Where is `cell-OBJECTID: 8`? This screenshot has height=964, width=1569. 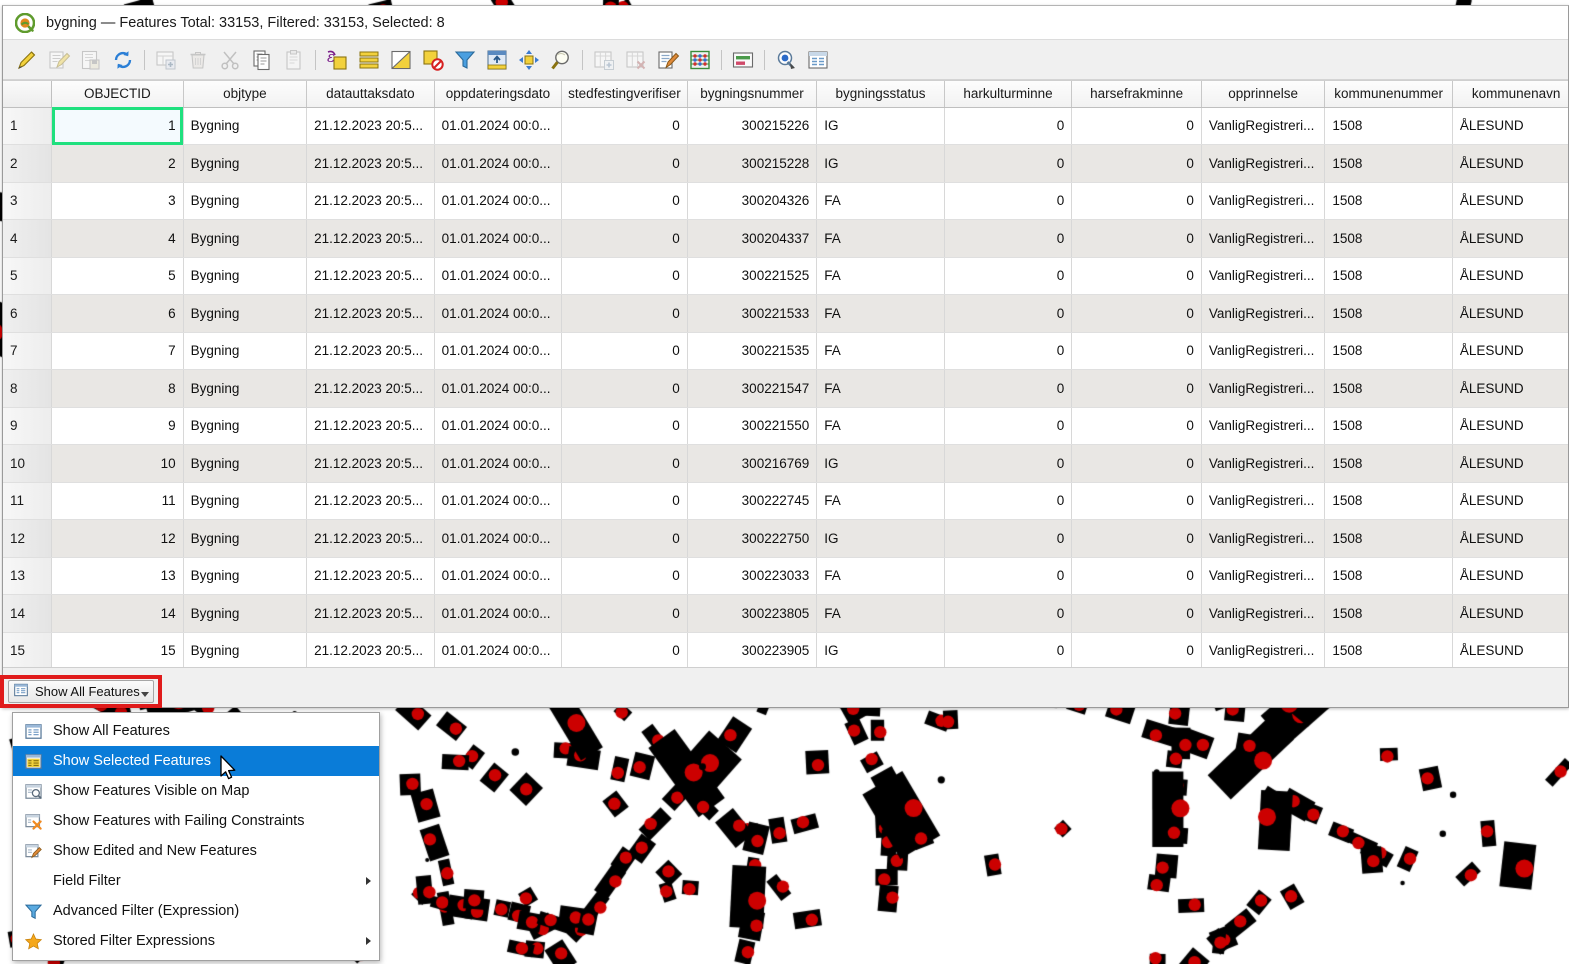 cell-OBJECTID: 8 is located at coordinates (117, 388).